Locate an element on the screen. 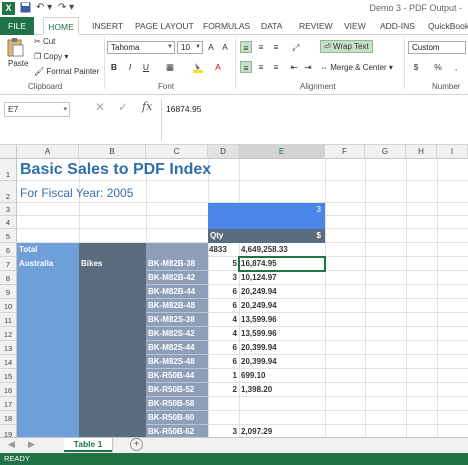  orientation-icon: ⤢ is located at coordinates (296, 47).